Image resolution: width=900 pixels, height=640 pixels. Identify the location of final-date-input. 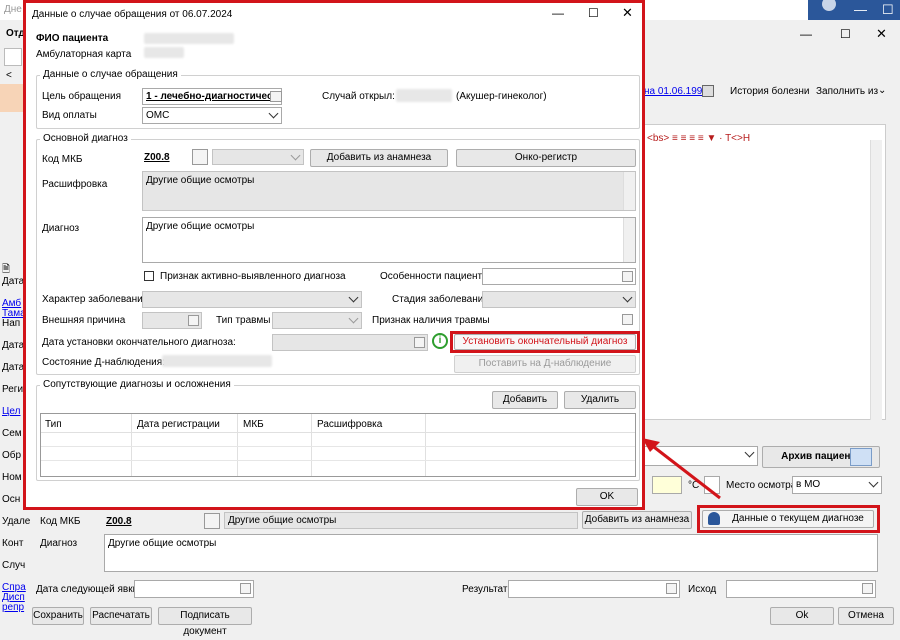
(350, 342).